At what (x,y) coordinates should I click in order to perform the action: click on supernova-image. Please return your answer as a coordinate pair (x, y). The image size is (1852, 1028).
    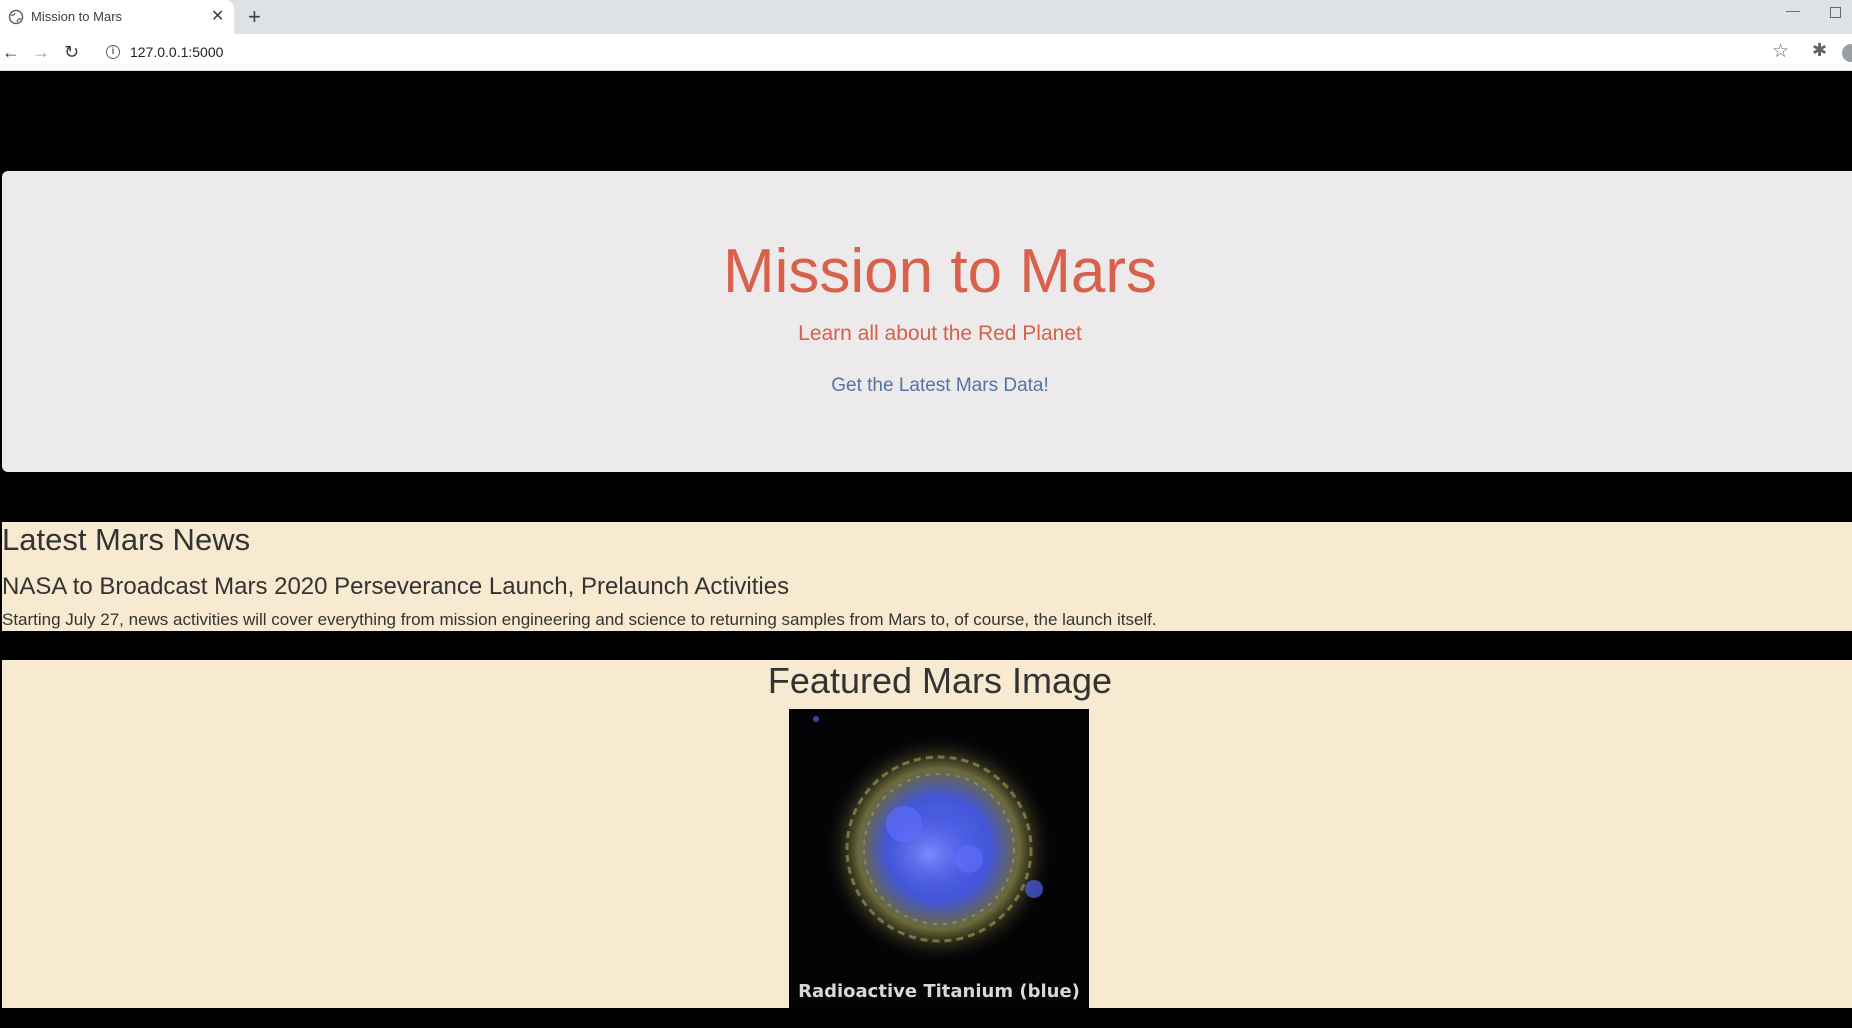
    Looking at the image, I should click on (933, 840).